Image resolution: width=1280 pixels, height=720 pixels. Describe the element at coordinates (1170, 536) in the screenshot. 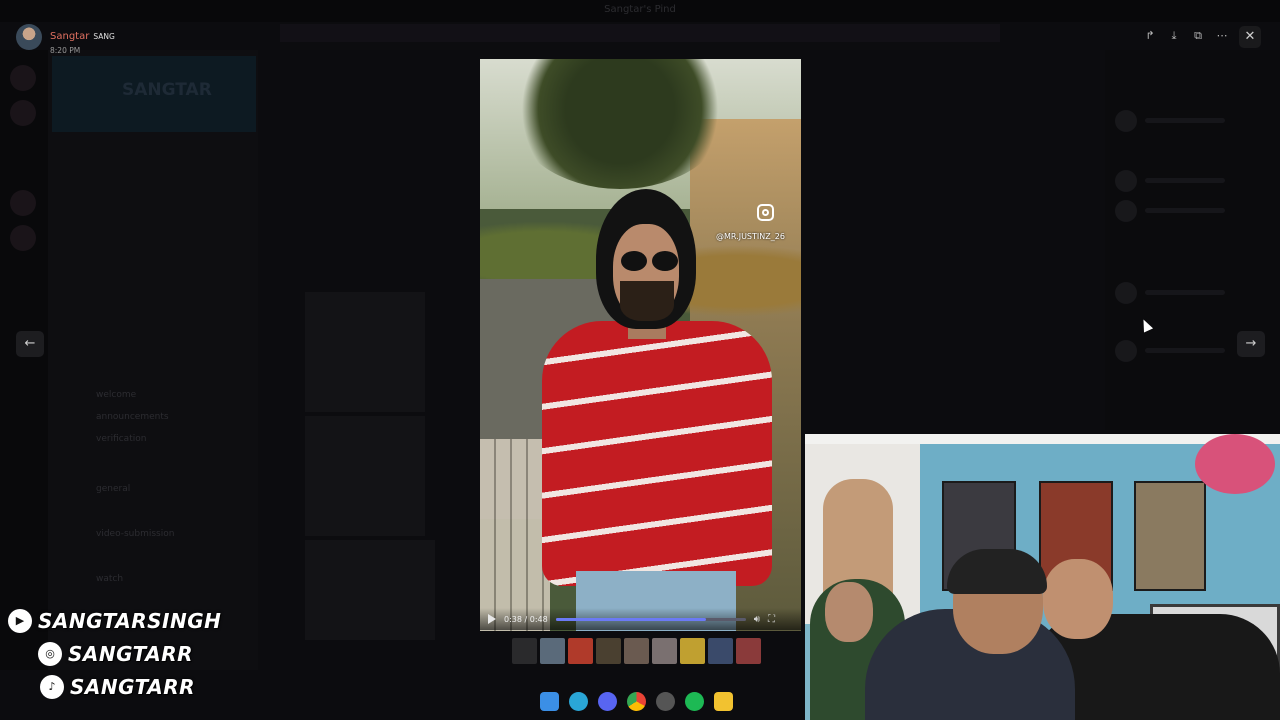

I see `wall-poster` at that location.